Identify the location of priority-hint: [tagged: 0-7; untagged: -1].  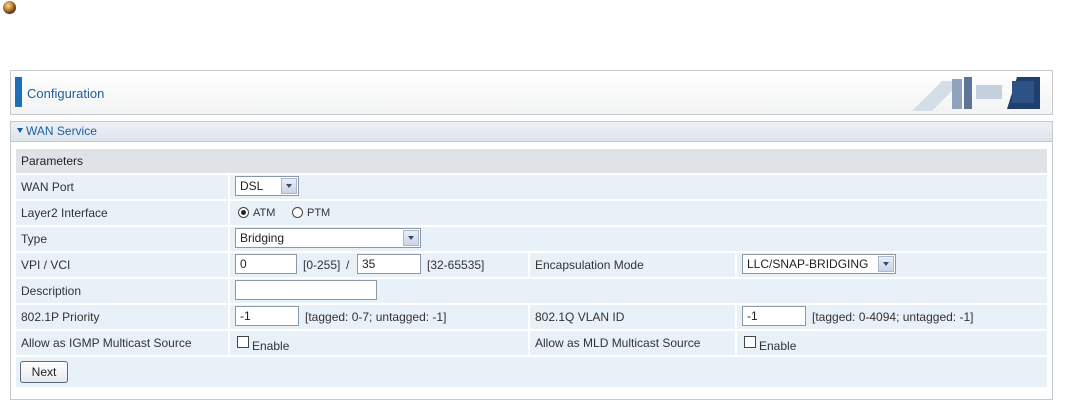
(376, 317).